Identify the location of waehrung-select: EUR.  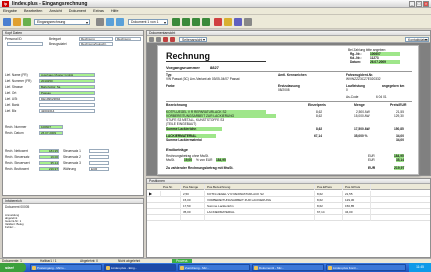
(99, 169).